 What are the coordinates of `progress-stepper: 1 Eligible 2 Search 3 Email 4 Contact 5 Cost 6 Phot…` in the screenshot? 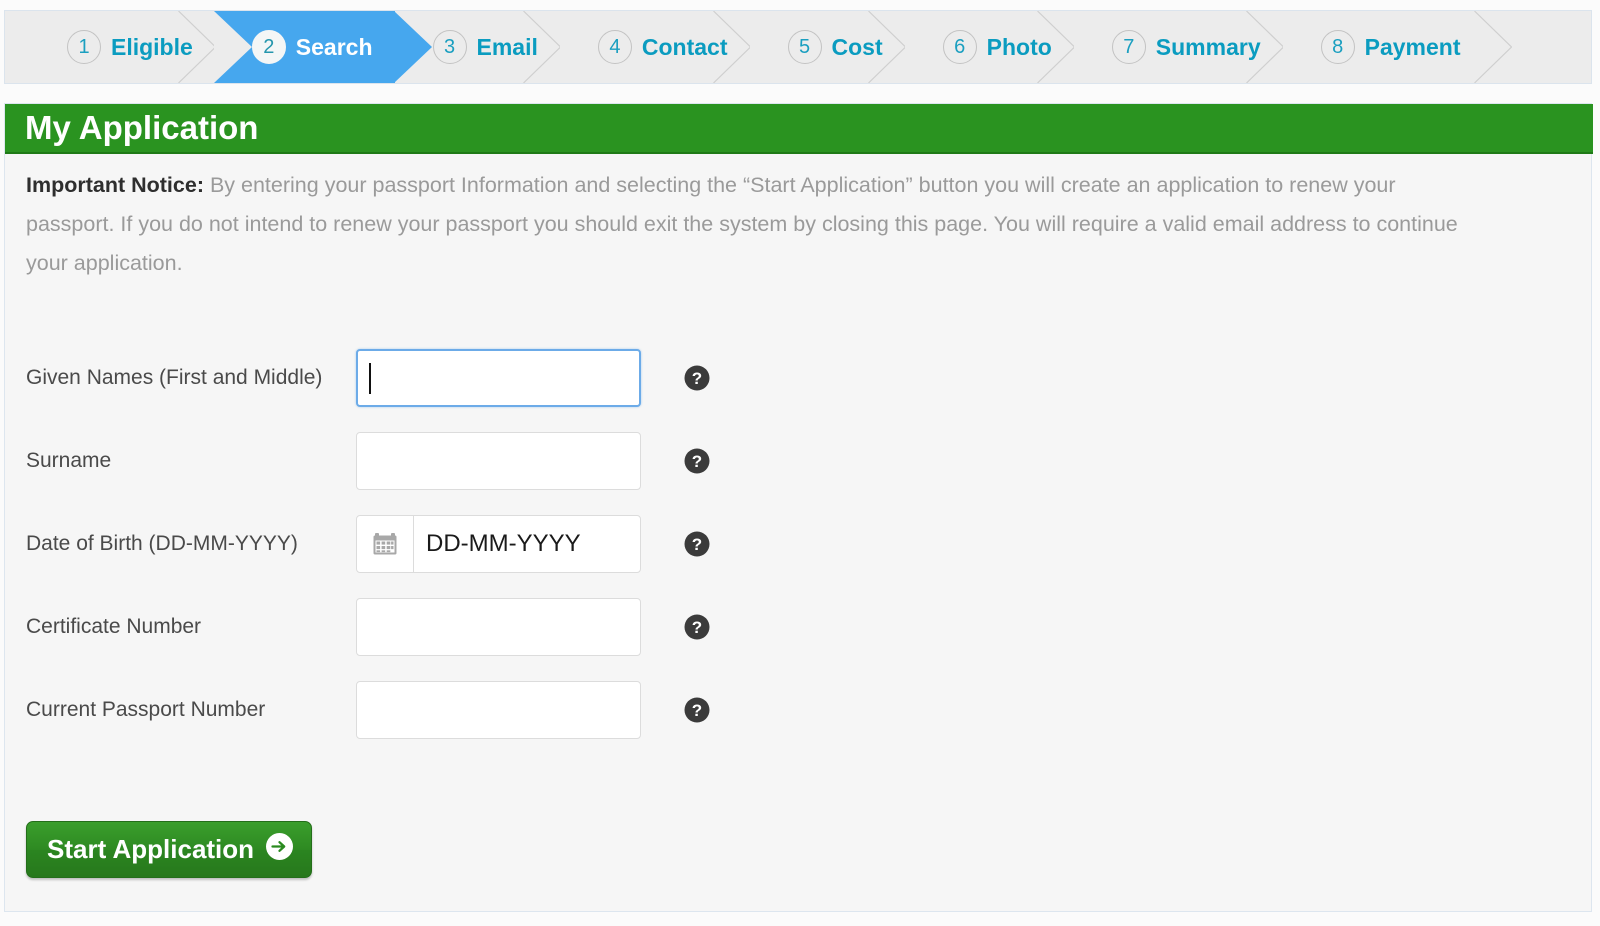 It's located at (798, 47).